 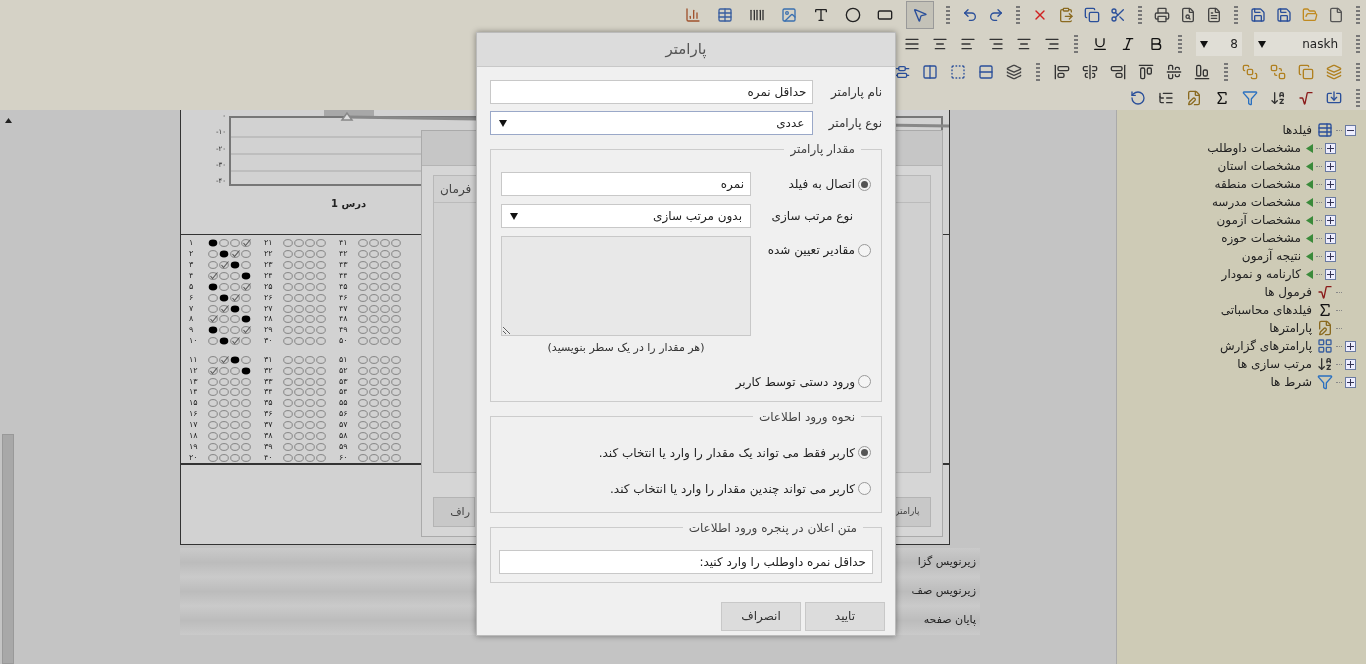 What do you see at coordinates (269, 392) in the screenshot?
I see `question-number: ۳۴` at bounding box center [269, 392].